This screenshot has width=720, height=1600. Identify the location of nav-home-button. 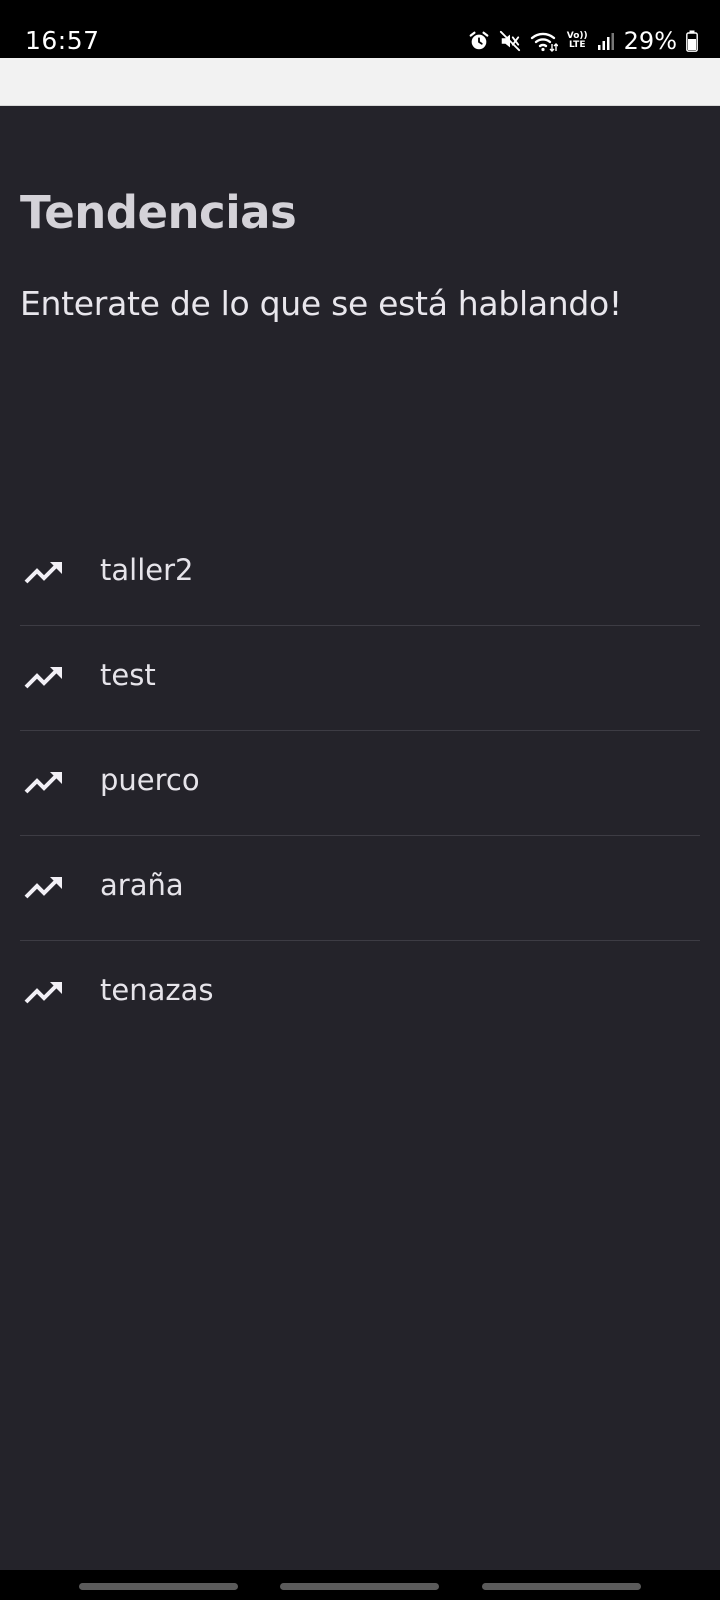
(359, 1586).